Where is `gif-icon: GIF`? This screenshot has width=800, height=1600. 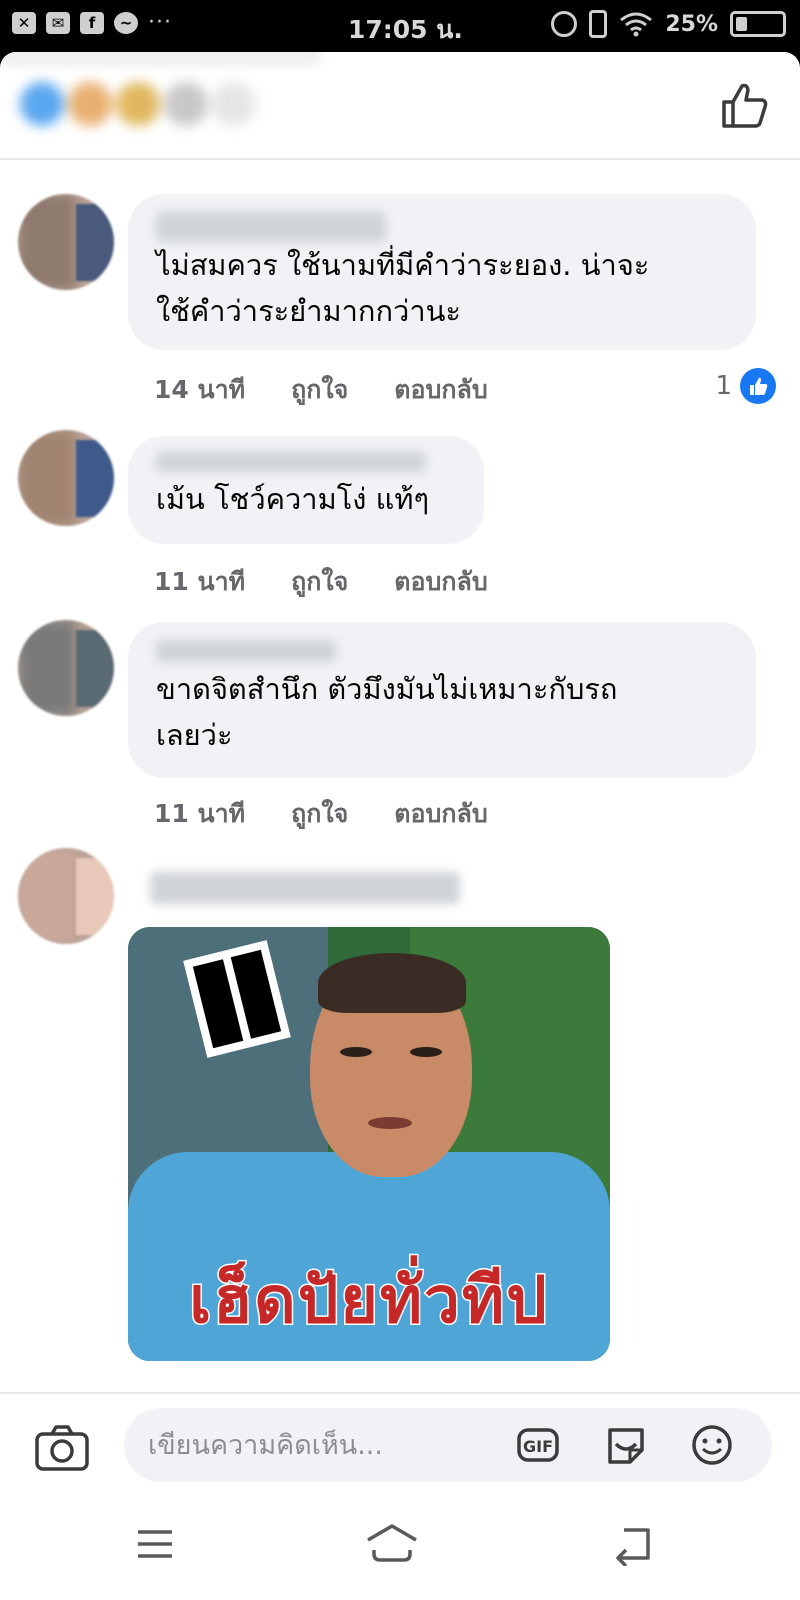 gif-icon: GIF is located at coordinates (538, 1445).